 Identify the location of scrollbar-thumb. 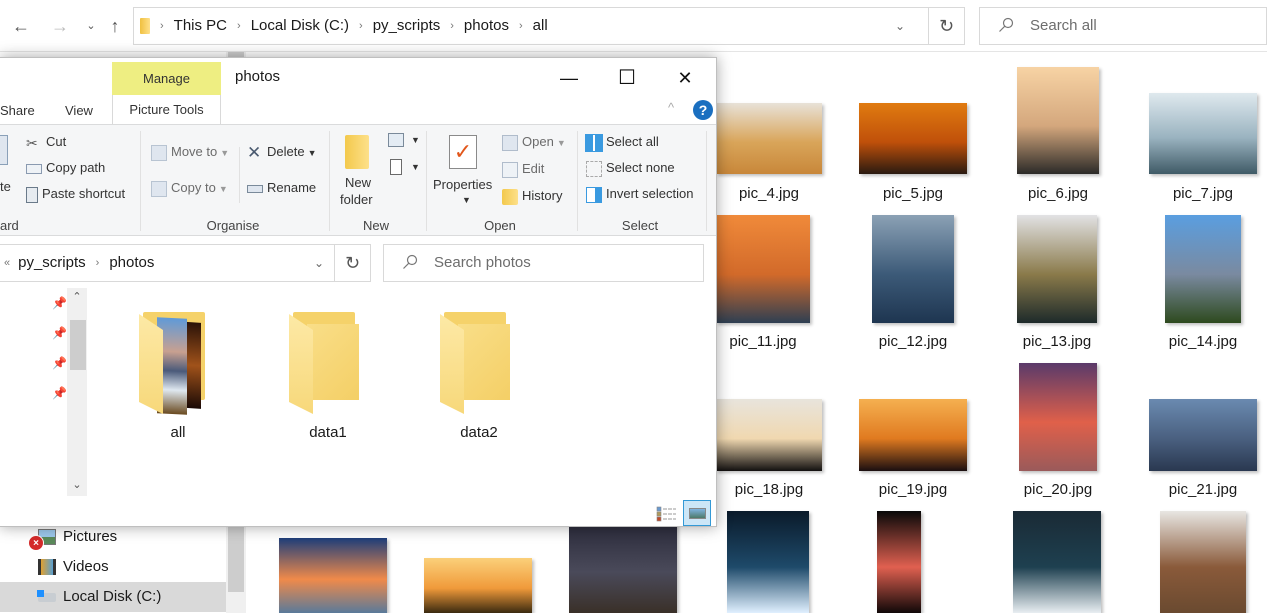
(78, 345).